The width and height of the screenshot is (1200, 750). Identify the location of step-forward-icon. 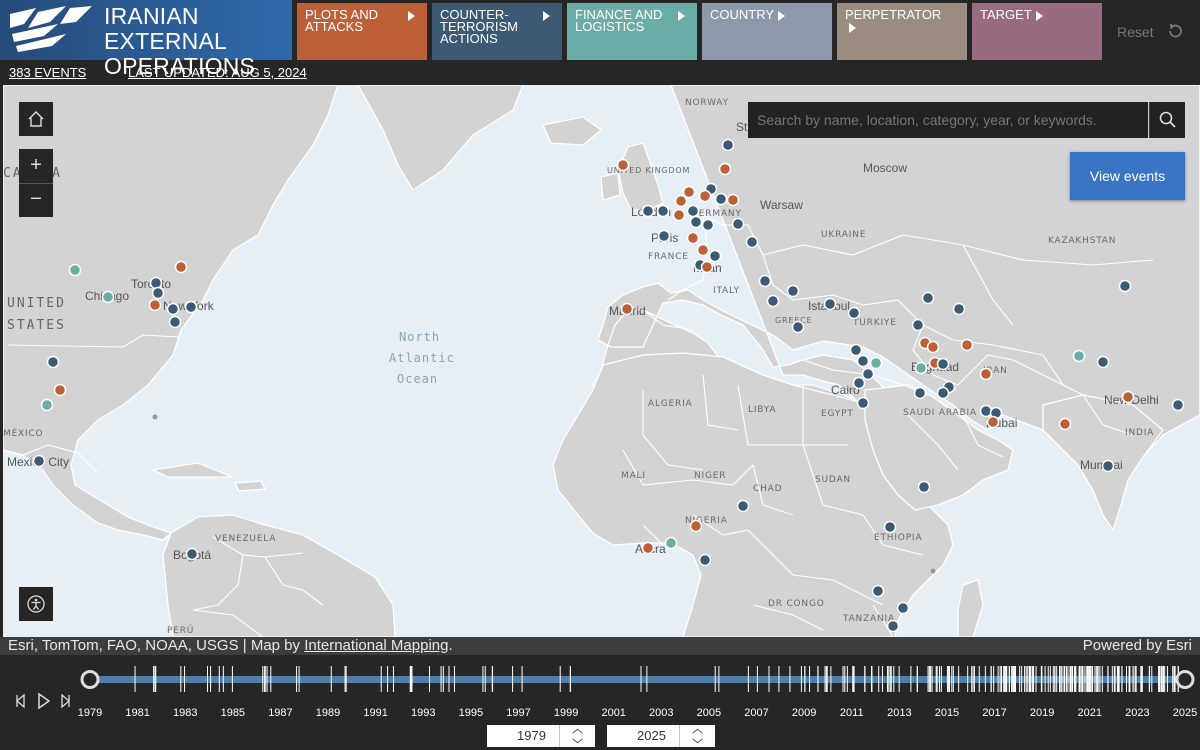
(65, 701).